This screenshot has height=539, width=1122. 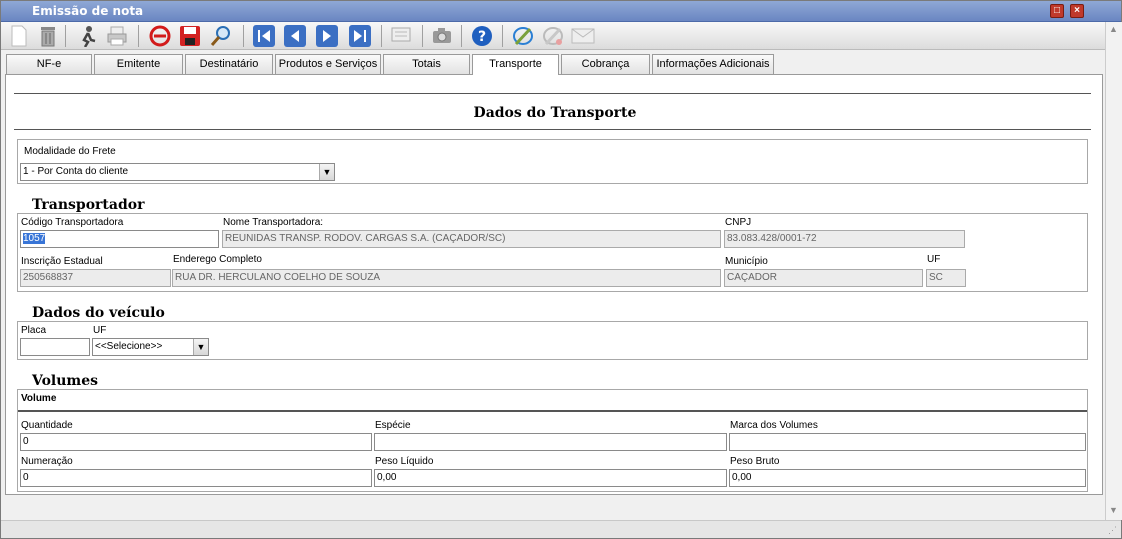 I want to click on run-icon, so click(x=87, y=36).